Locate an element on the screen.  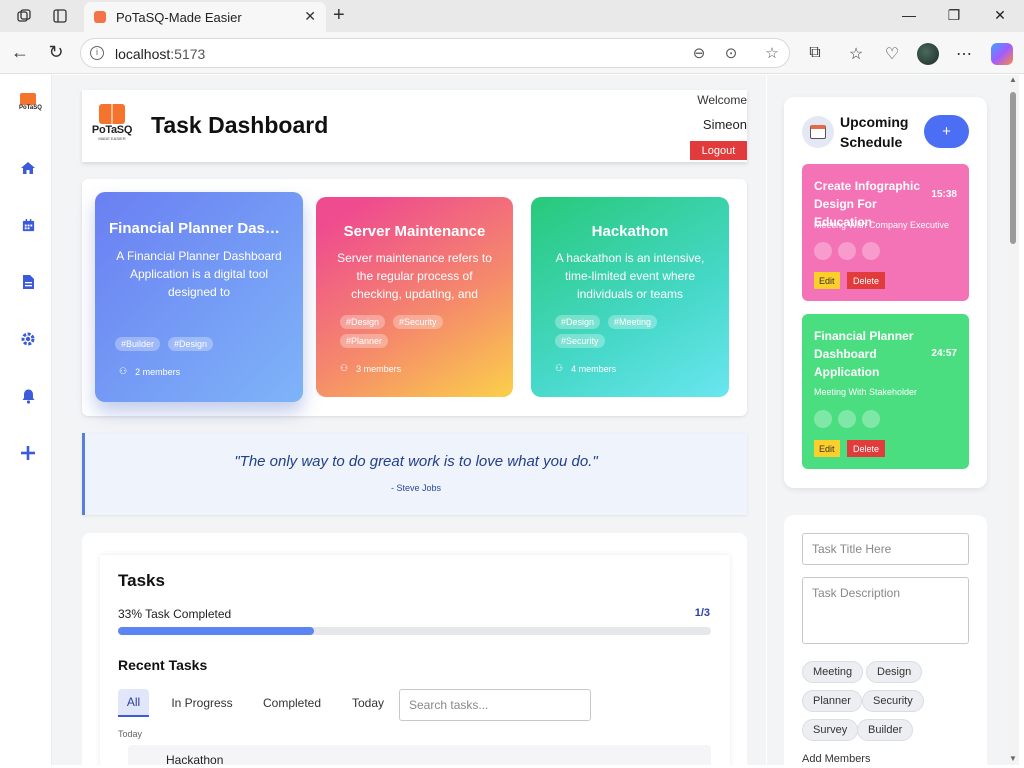
project-tags: #Design #Security #Planner is located at coordinates (416, 331).